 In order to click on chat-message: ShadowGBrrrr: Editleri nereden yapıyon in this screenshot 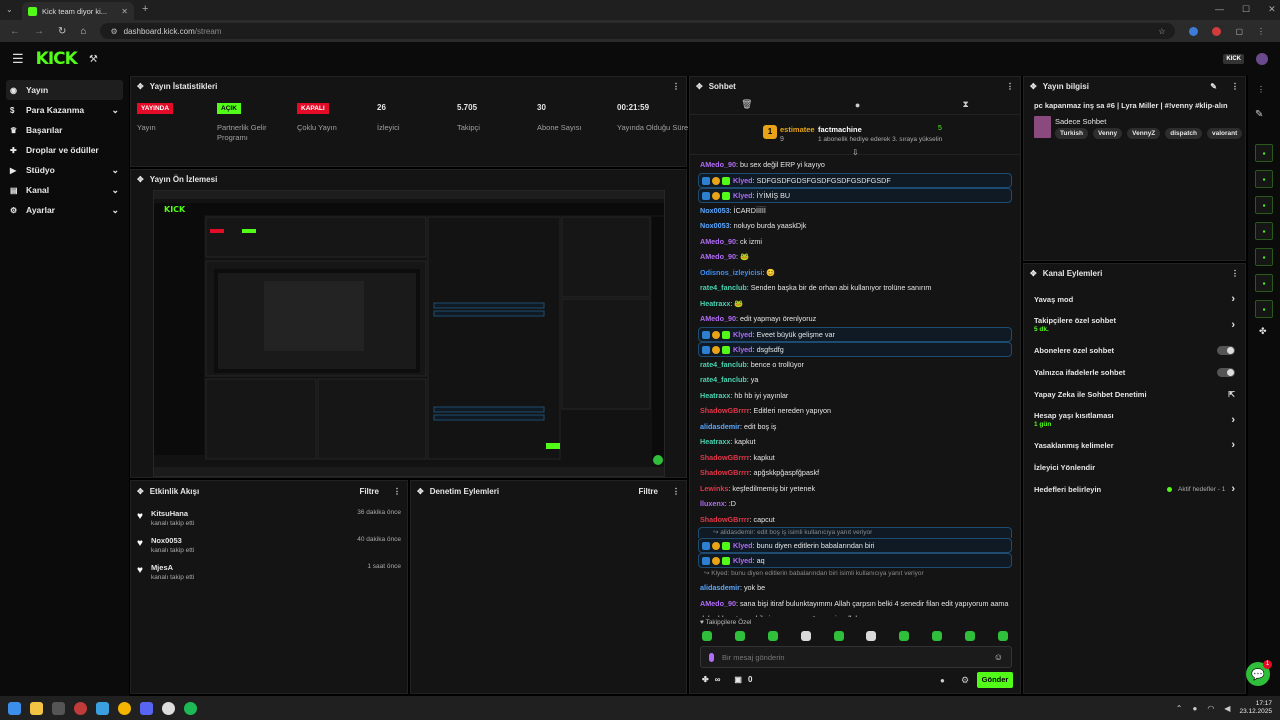, I will do `click(855, 411)`.